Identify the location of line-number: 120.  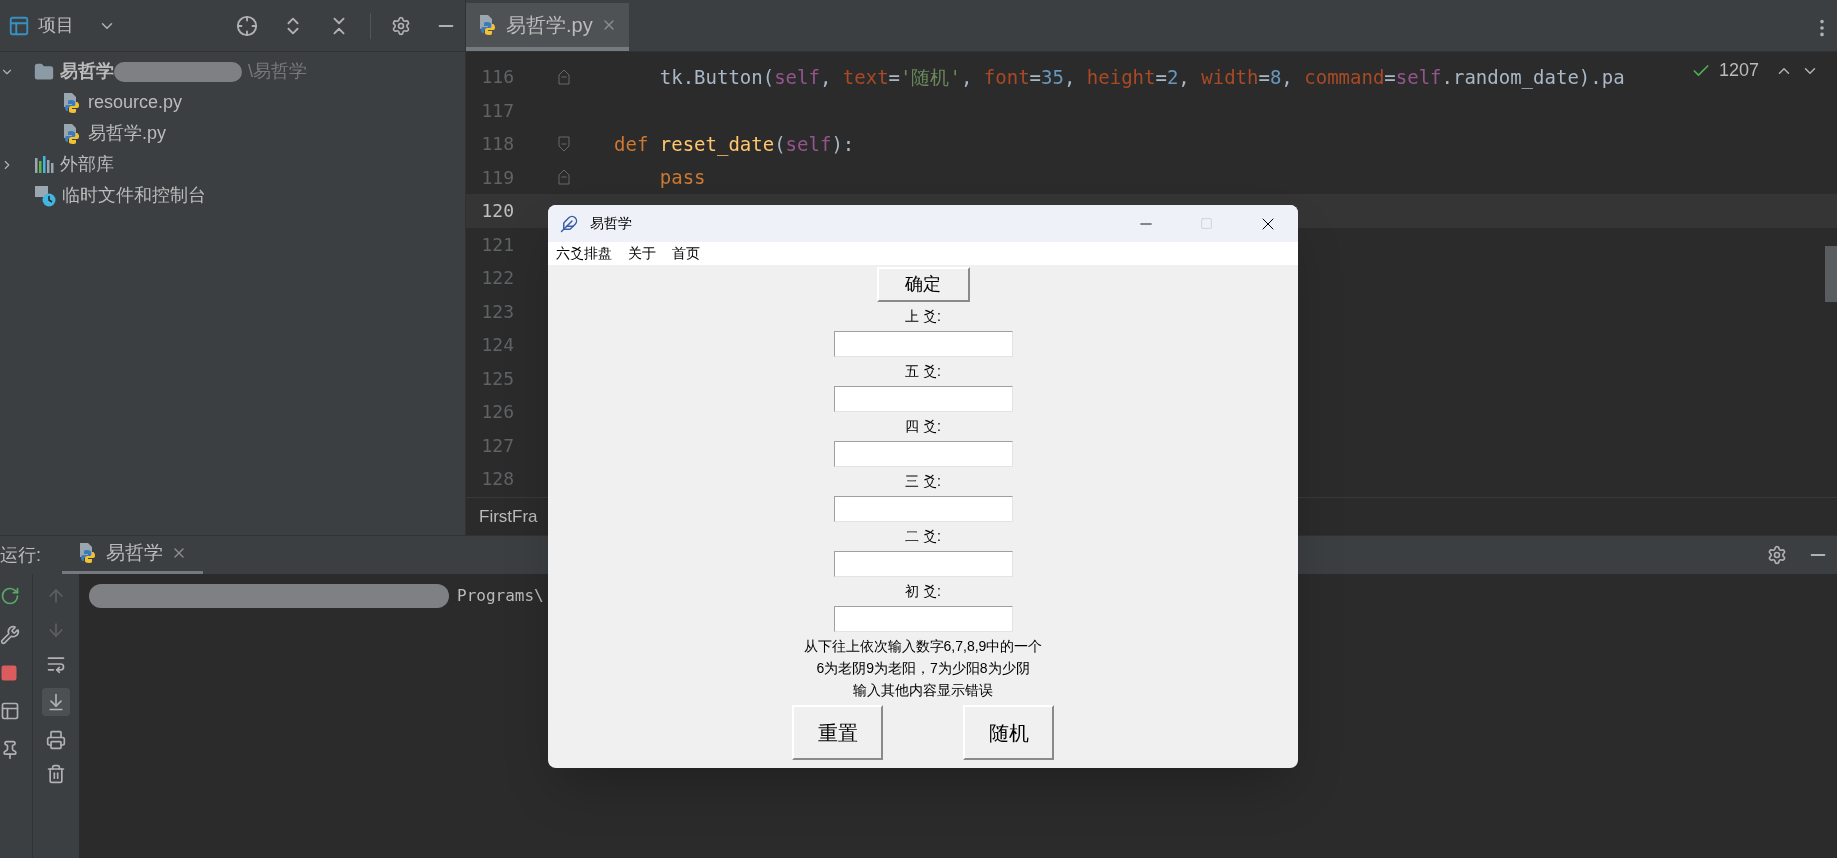
(497, 211).